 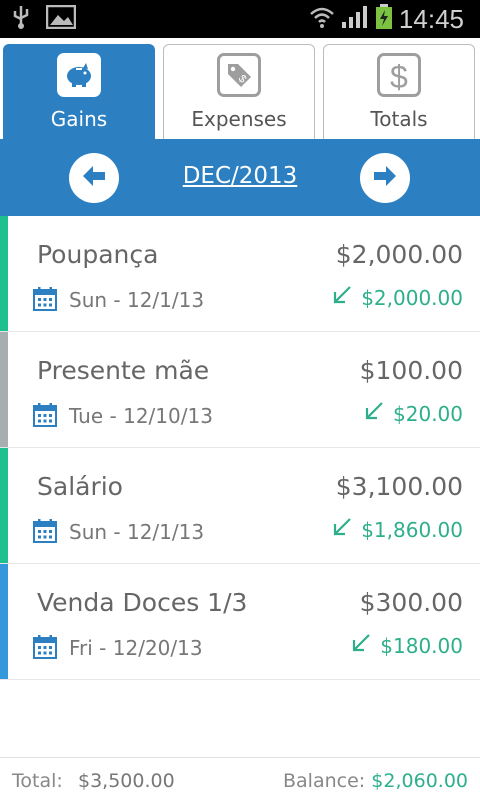 I want to click on wifi-icon, so click(x=322, y=19).